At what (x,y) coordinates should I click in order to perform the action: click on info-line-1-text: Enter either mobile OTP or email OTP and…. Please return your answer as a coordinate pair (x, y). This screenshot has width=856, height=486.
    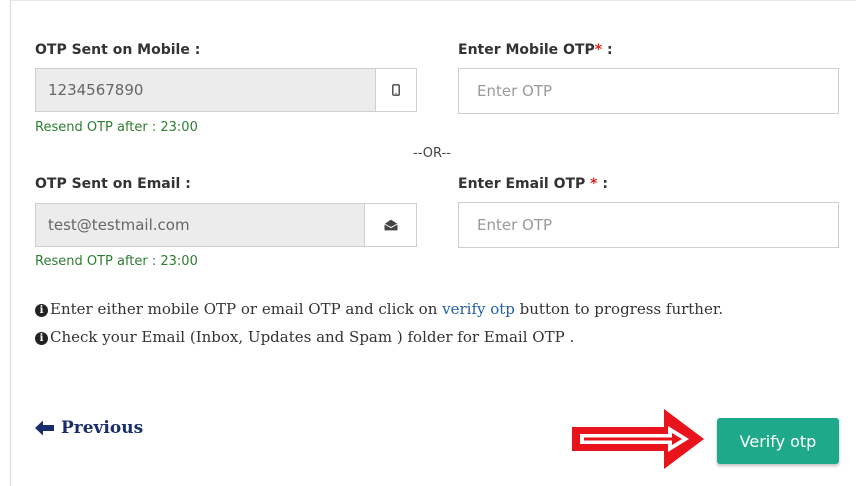
    Looking at the image, I should click on (246, 309).